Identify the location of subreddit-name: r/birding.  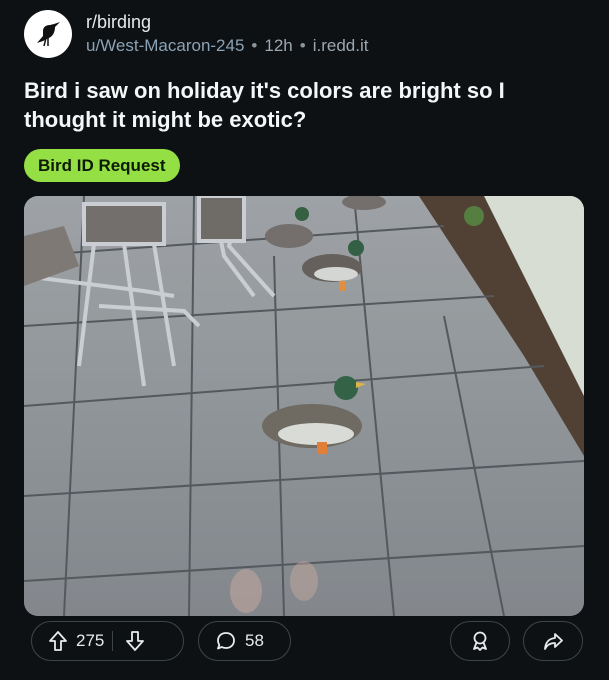
(227, 22).